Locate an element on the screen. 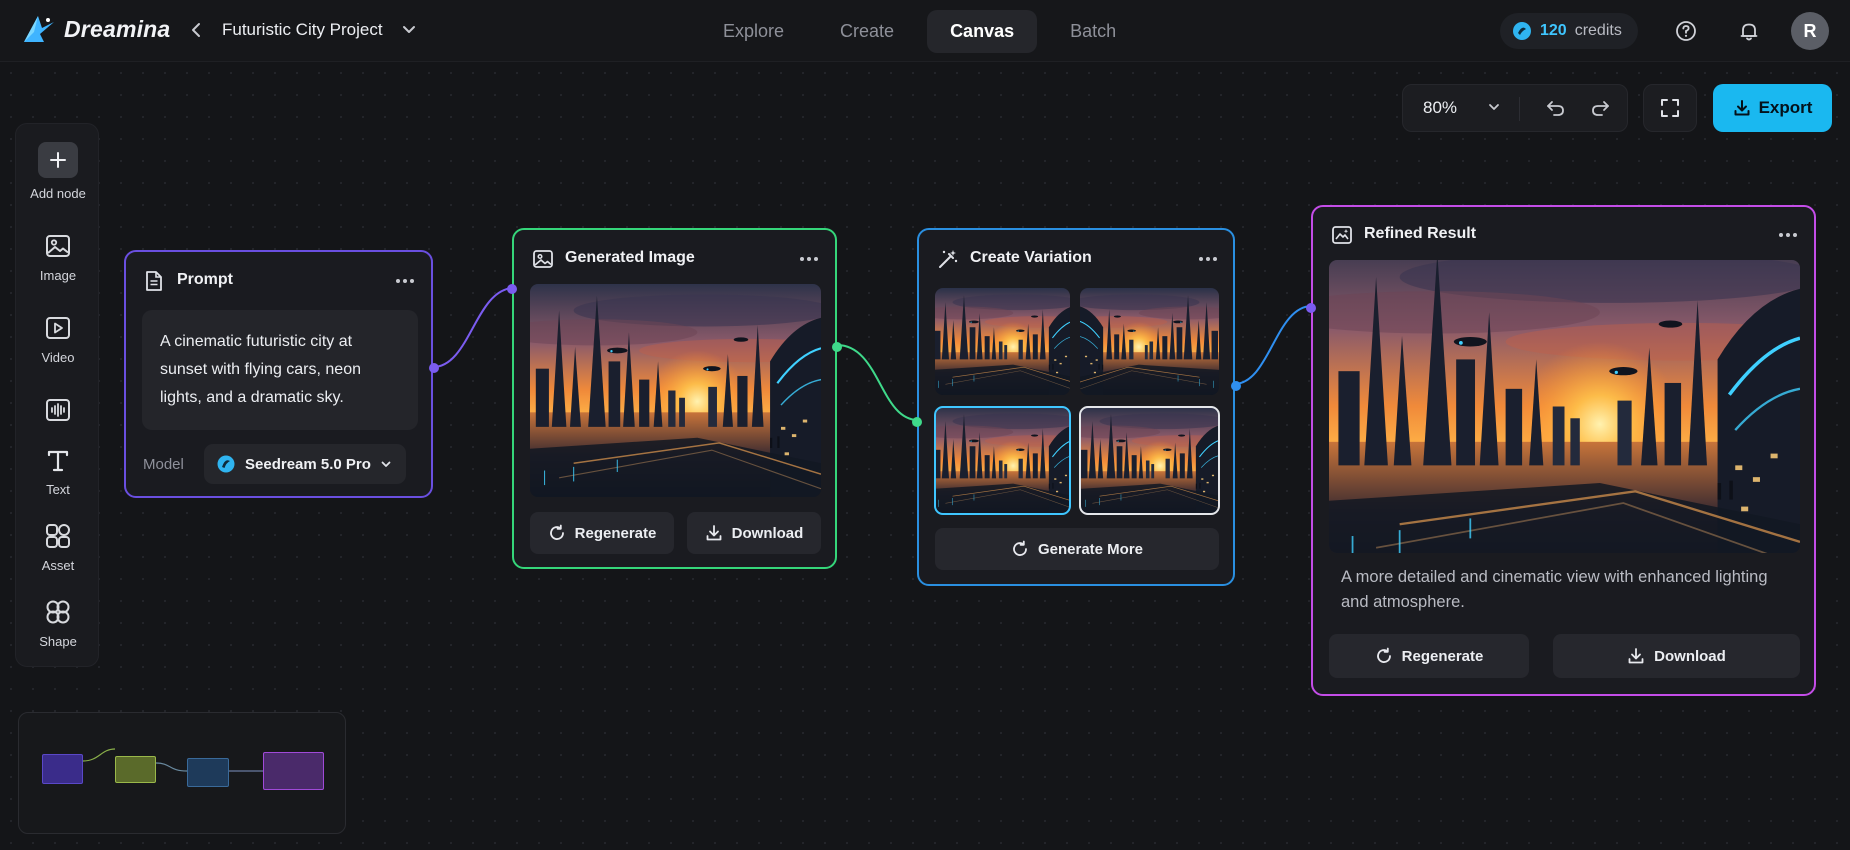 This screenshot has width=1850, height=850. text-icon is located at coordinates (58, 461).